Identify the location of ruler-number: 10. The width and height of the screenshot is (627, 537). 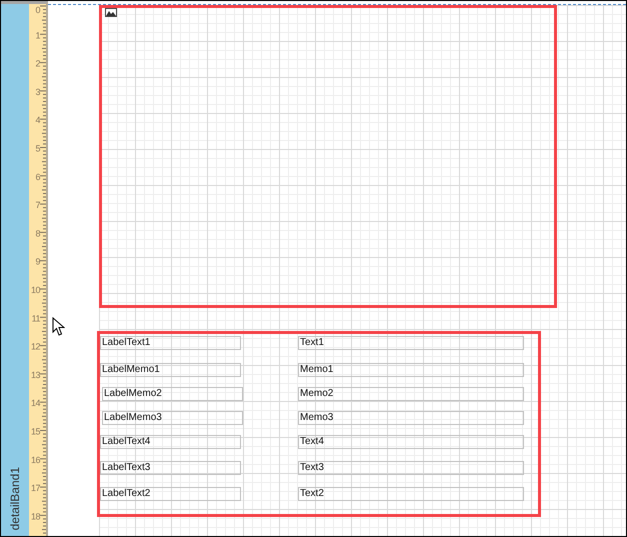
(35, 290).